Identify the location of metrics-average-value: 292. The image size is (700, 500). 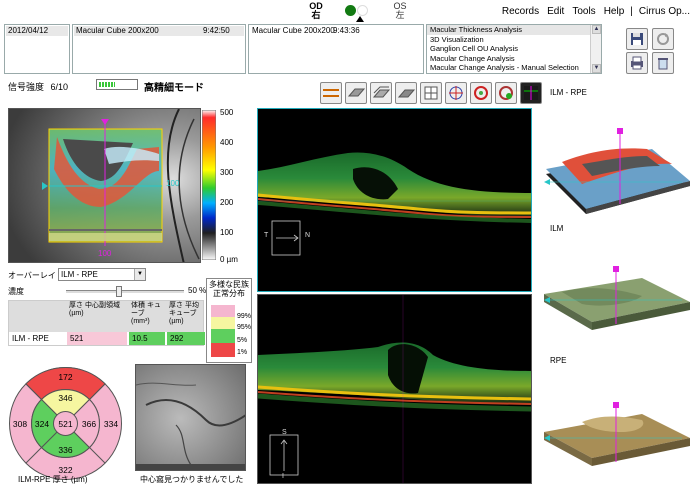
(186, 338).